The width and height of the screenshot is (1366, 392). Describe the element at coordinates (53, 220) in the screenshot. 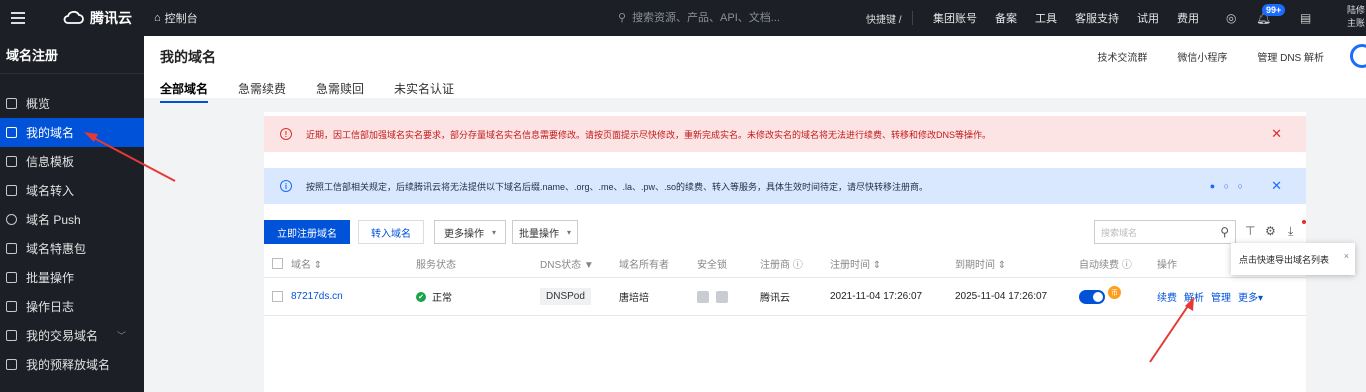

I see `sidebar-item-label: 域名 Push` at that location.